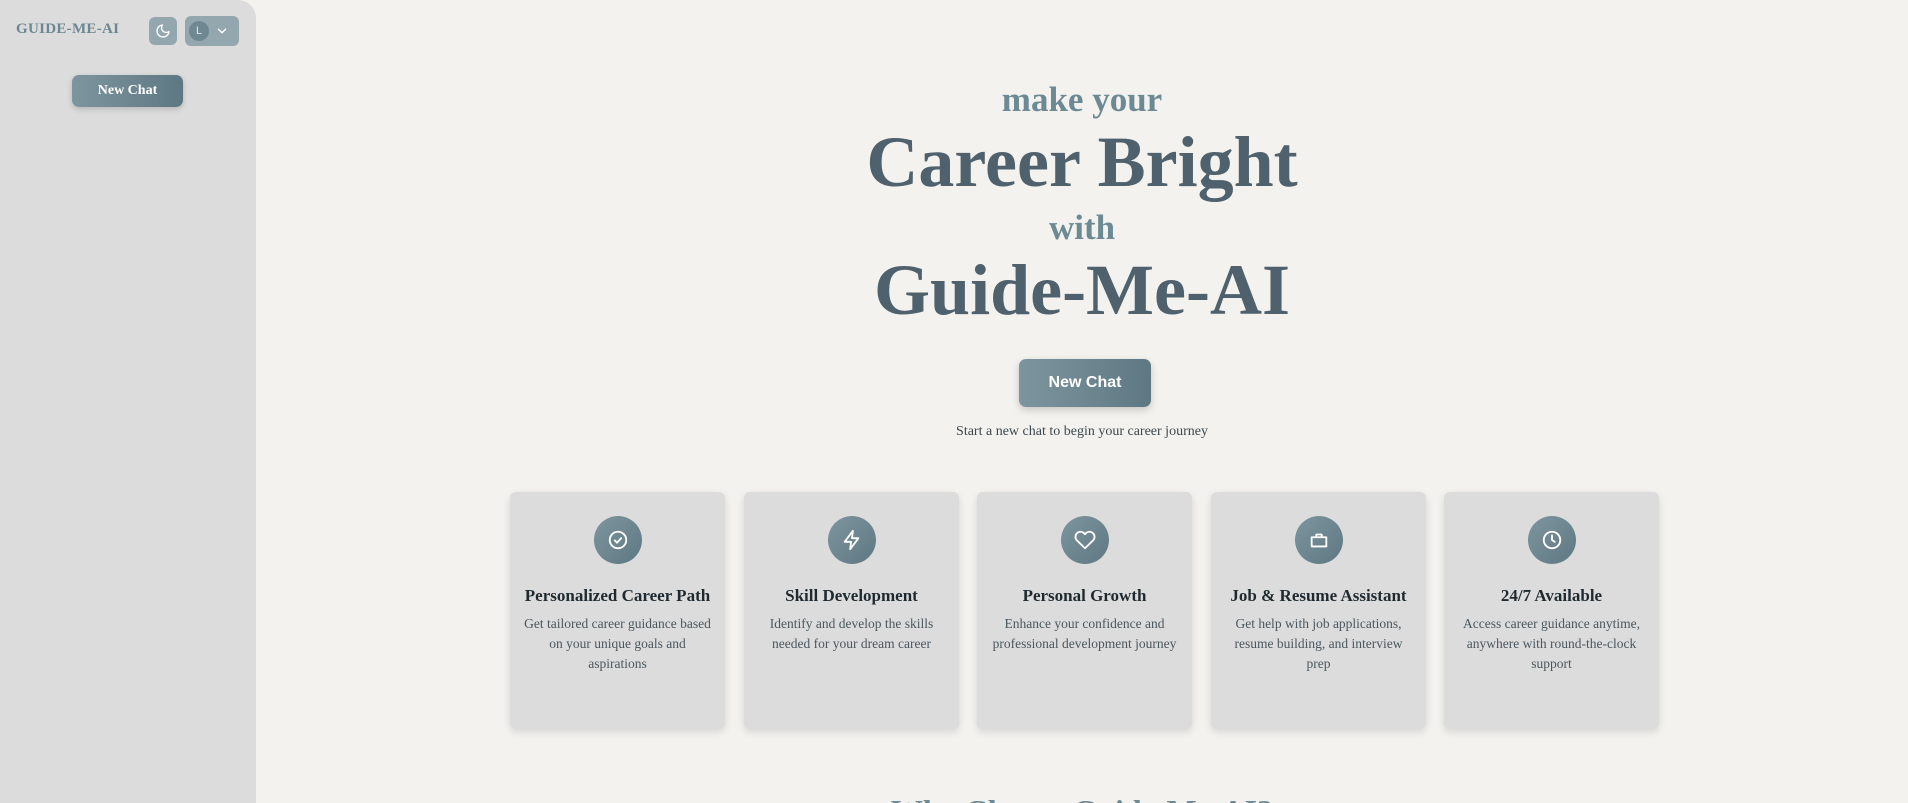 This screenshot has height=803, width=1908. What do you see at coordinates (1082, 162) in the screenshot?
I see `hero-line-career-bright: Career Bright` at bounding box center [1082, 162].